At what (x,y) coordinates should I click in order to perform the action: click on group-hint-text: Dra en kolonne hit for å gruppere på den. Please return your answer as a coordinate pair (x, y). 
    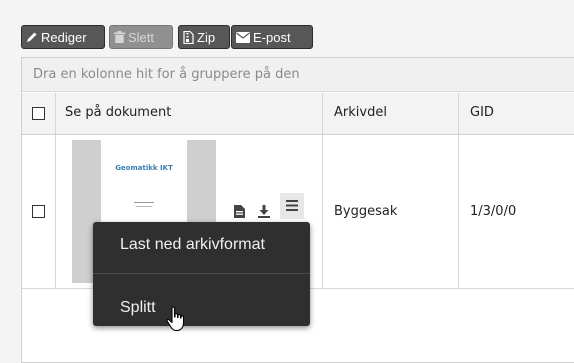
    Looking at the image, I should click on (166, 74).